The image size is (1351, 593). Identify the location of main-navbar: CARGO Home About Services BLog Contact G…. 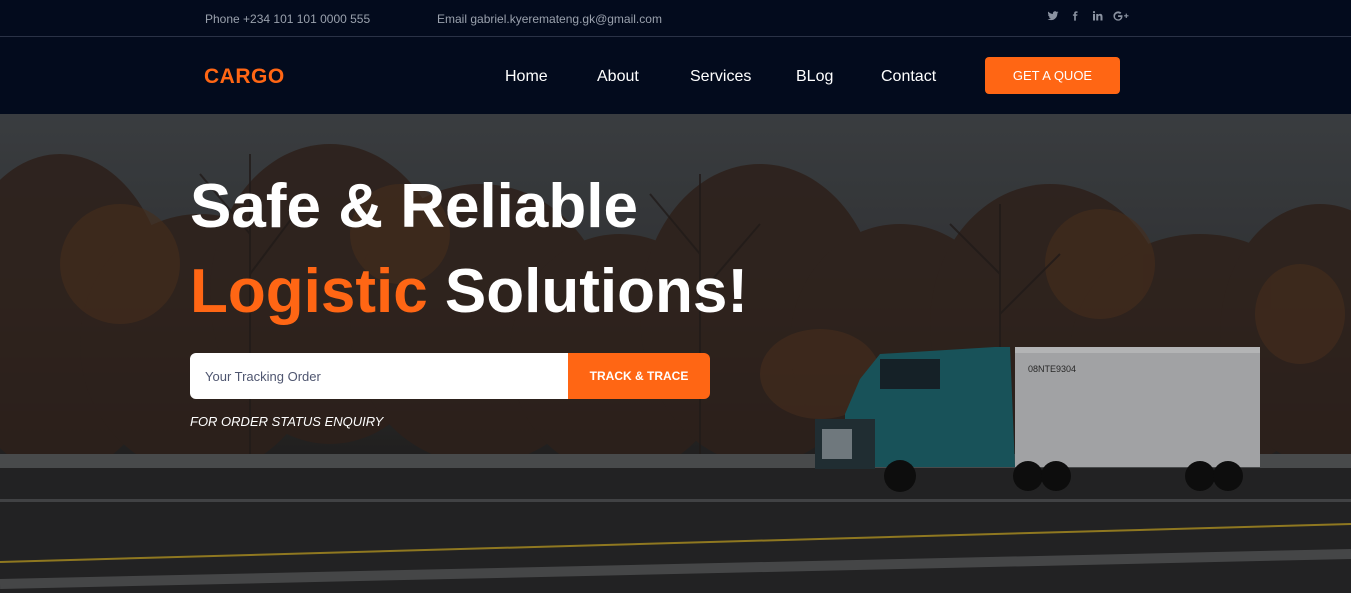
(675, 75).